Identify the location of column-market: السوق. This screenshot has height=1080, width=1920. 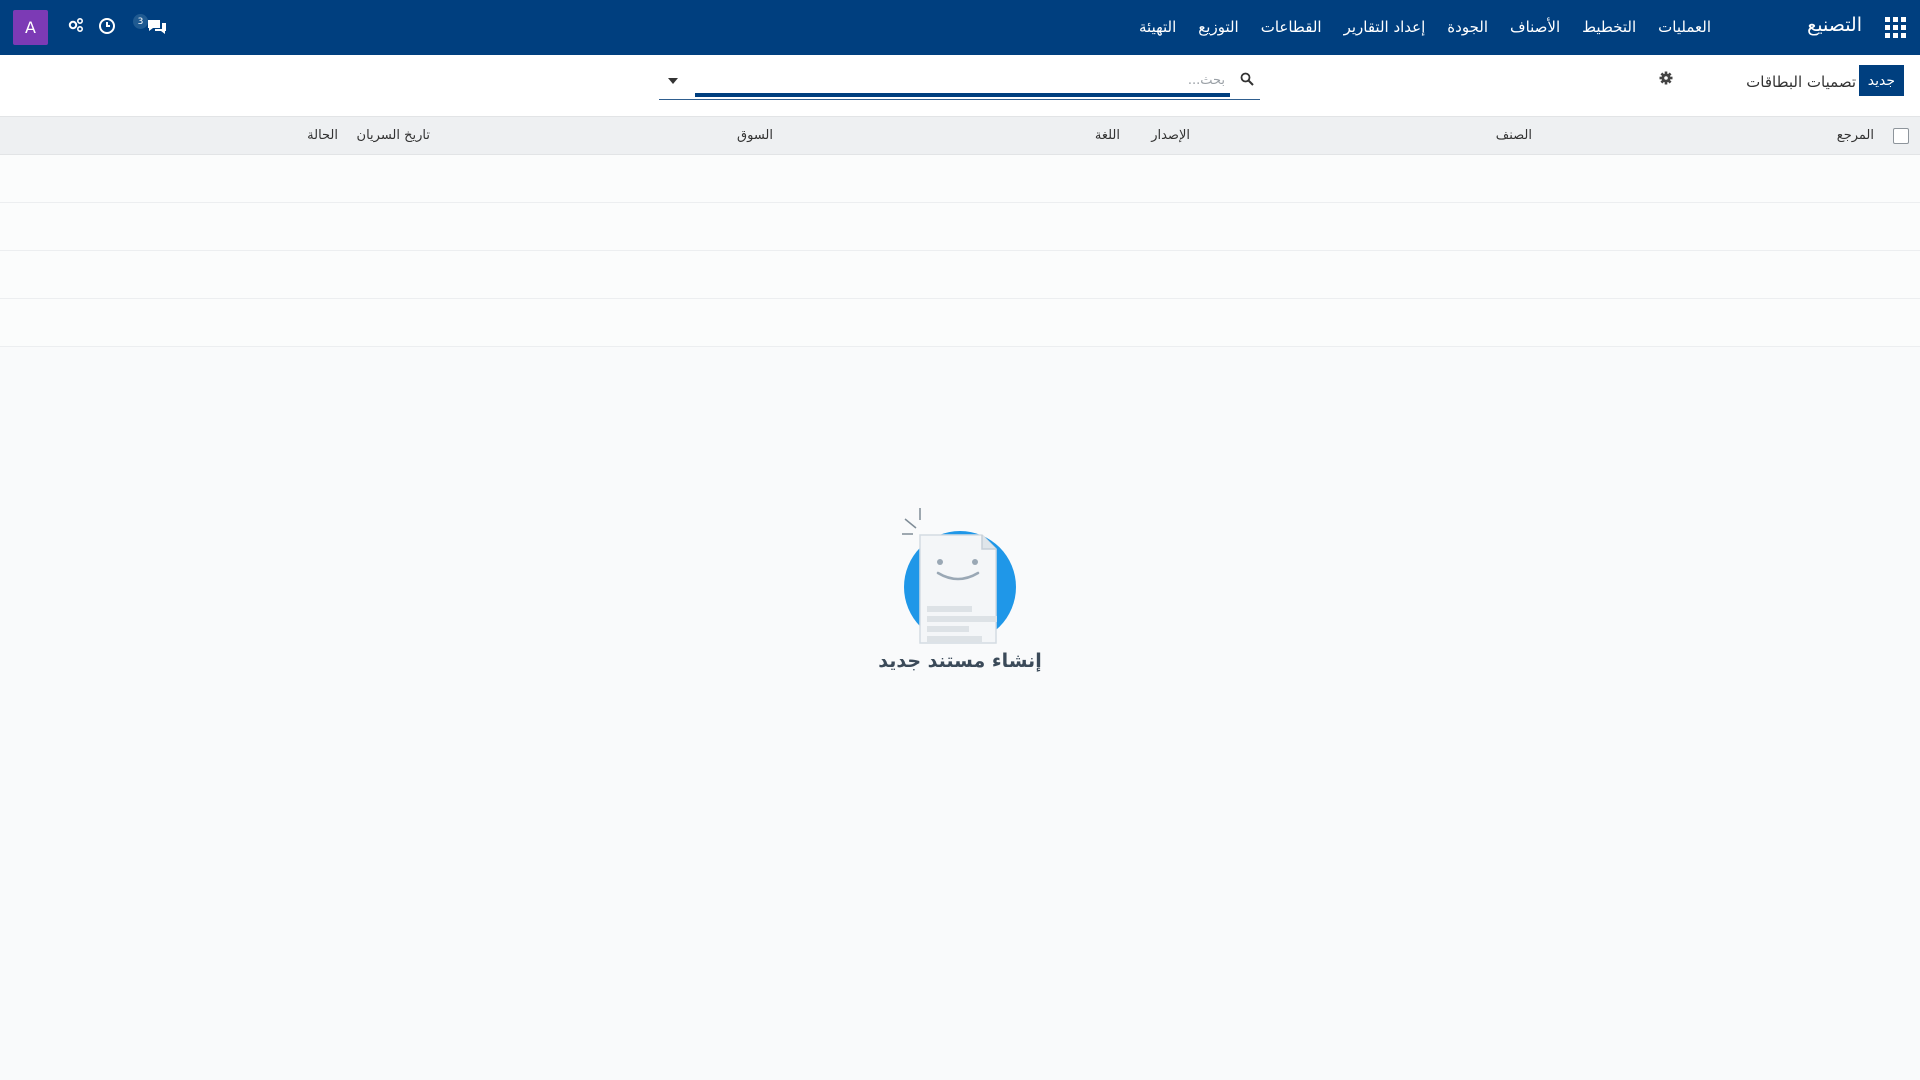
(755, 135).